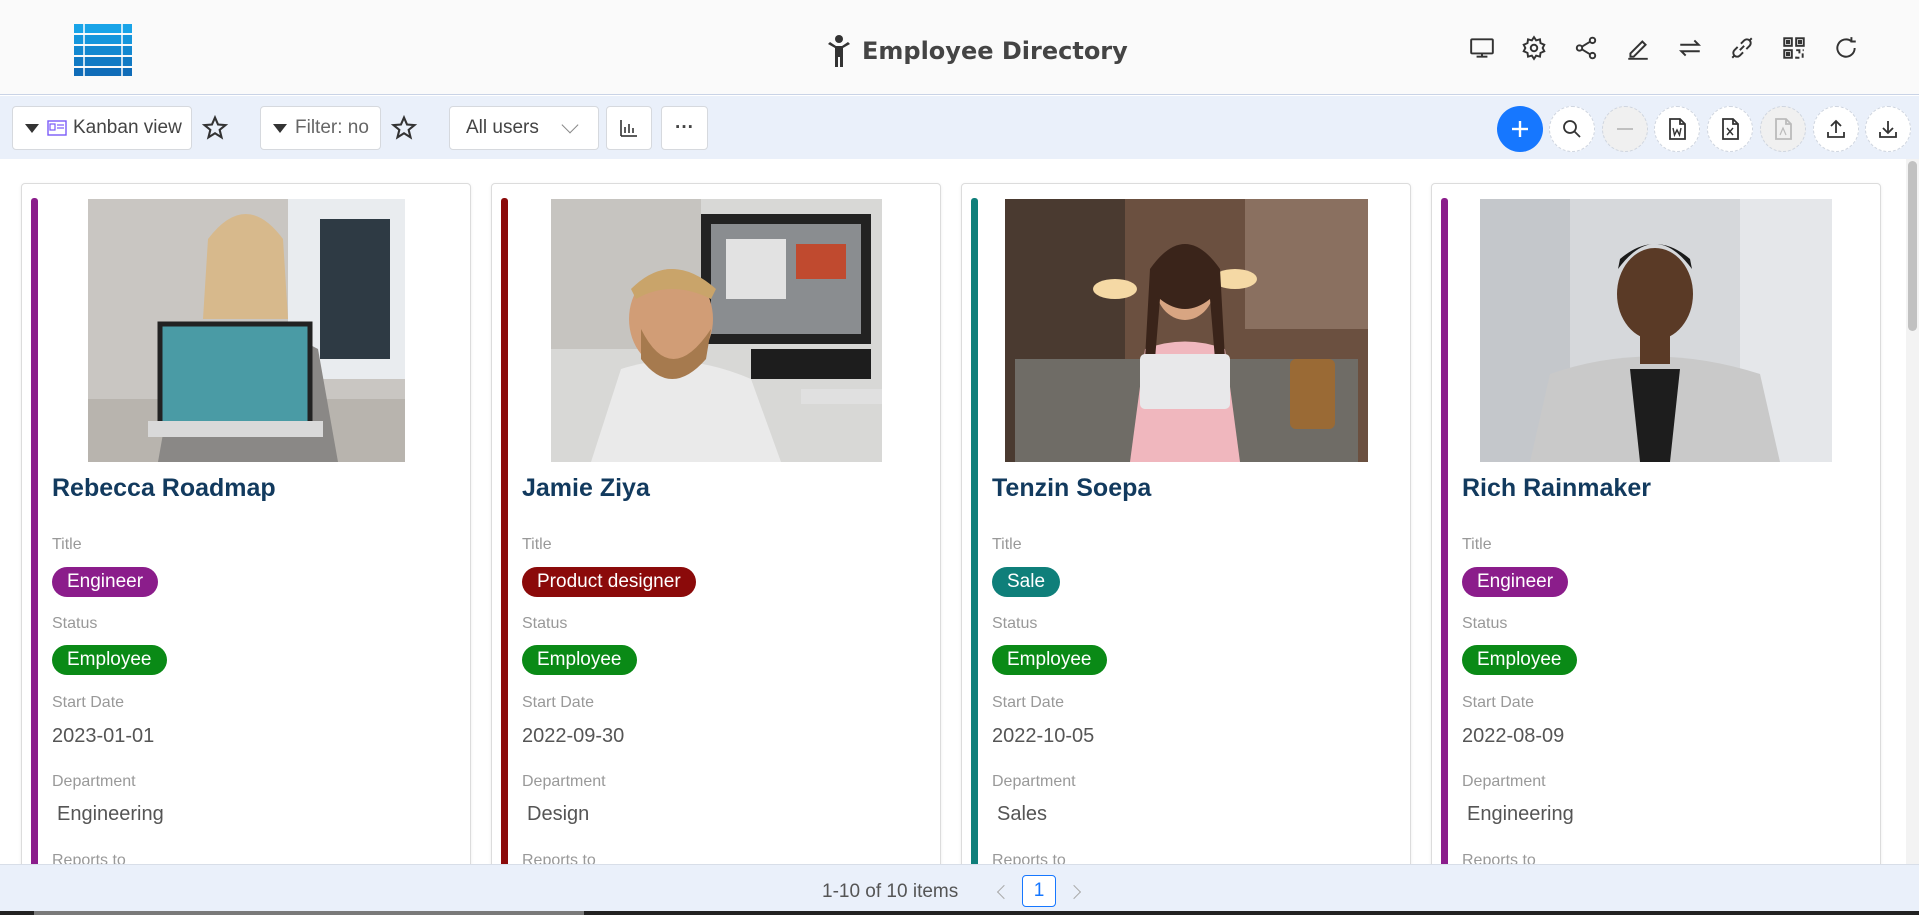  What do you see at coordinates (558, 814) in the screenshot?
I see `department-value: Design` at bounding box center [558, 814].